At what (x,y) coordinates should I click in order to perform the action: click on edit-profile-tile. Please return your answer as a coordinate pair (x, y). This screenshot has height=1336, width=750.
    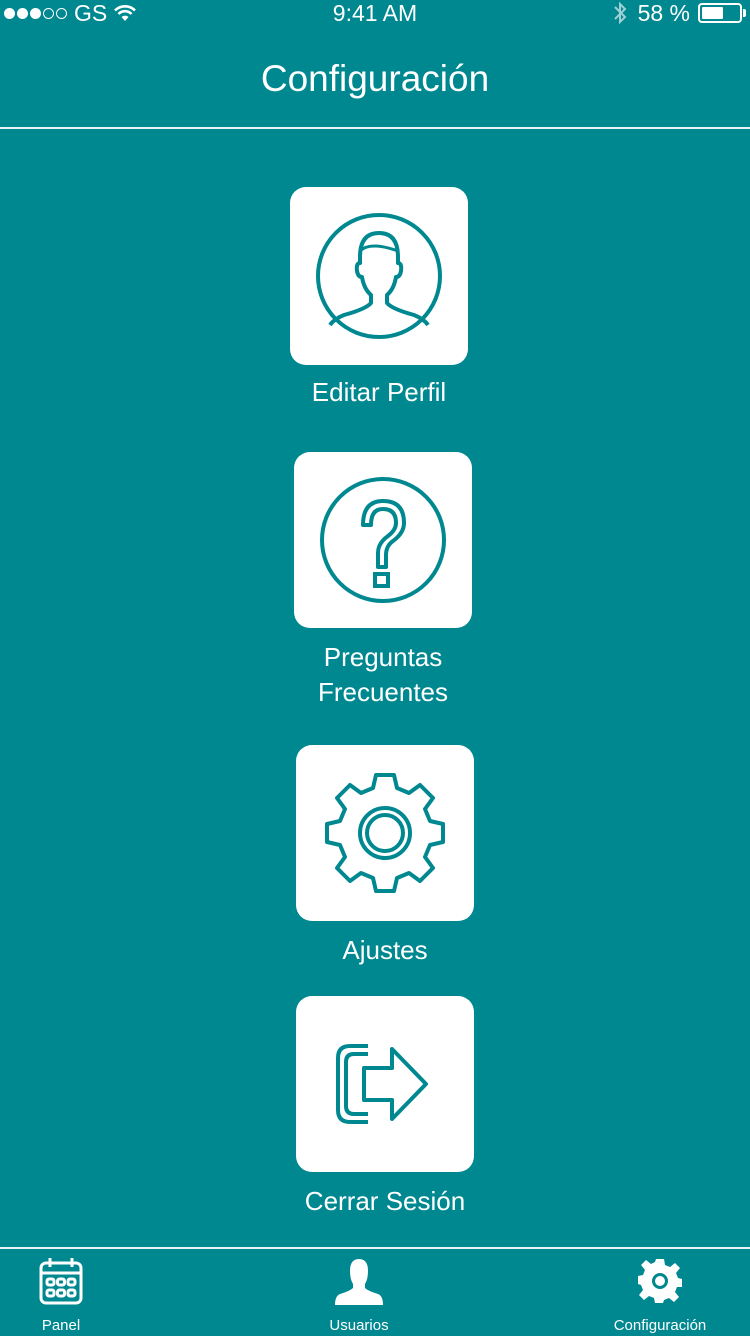
    Looking at the image, I should click on (379, 276).